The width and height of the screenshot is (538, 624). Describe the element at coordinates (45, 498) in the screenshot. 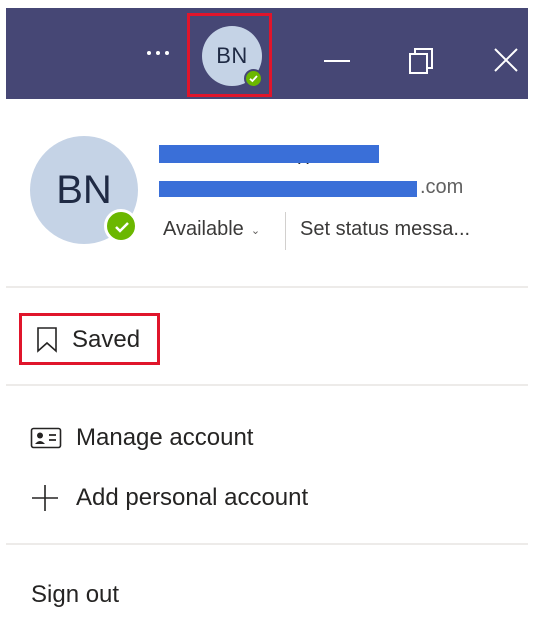

I see `plus-icon` at that location.